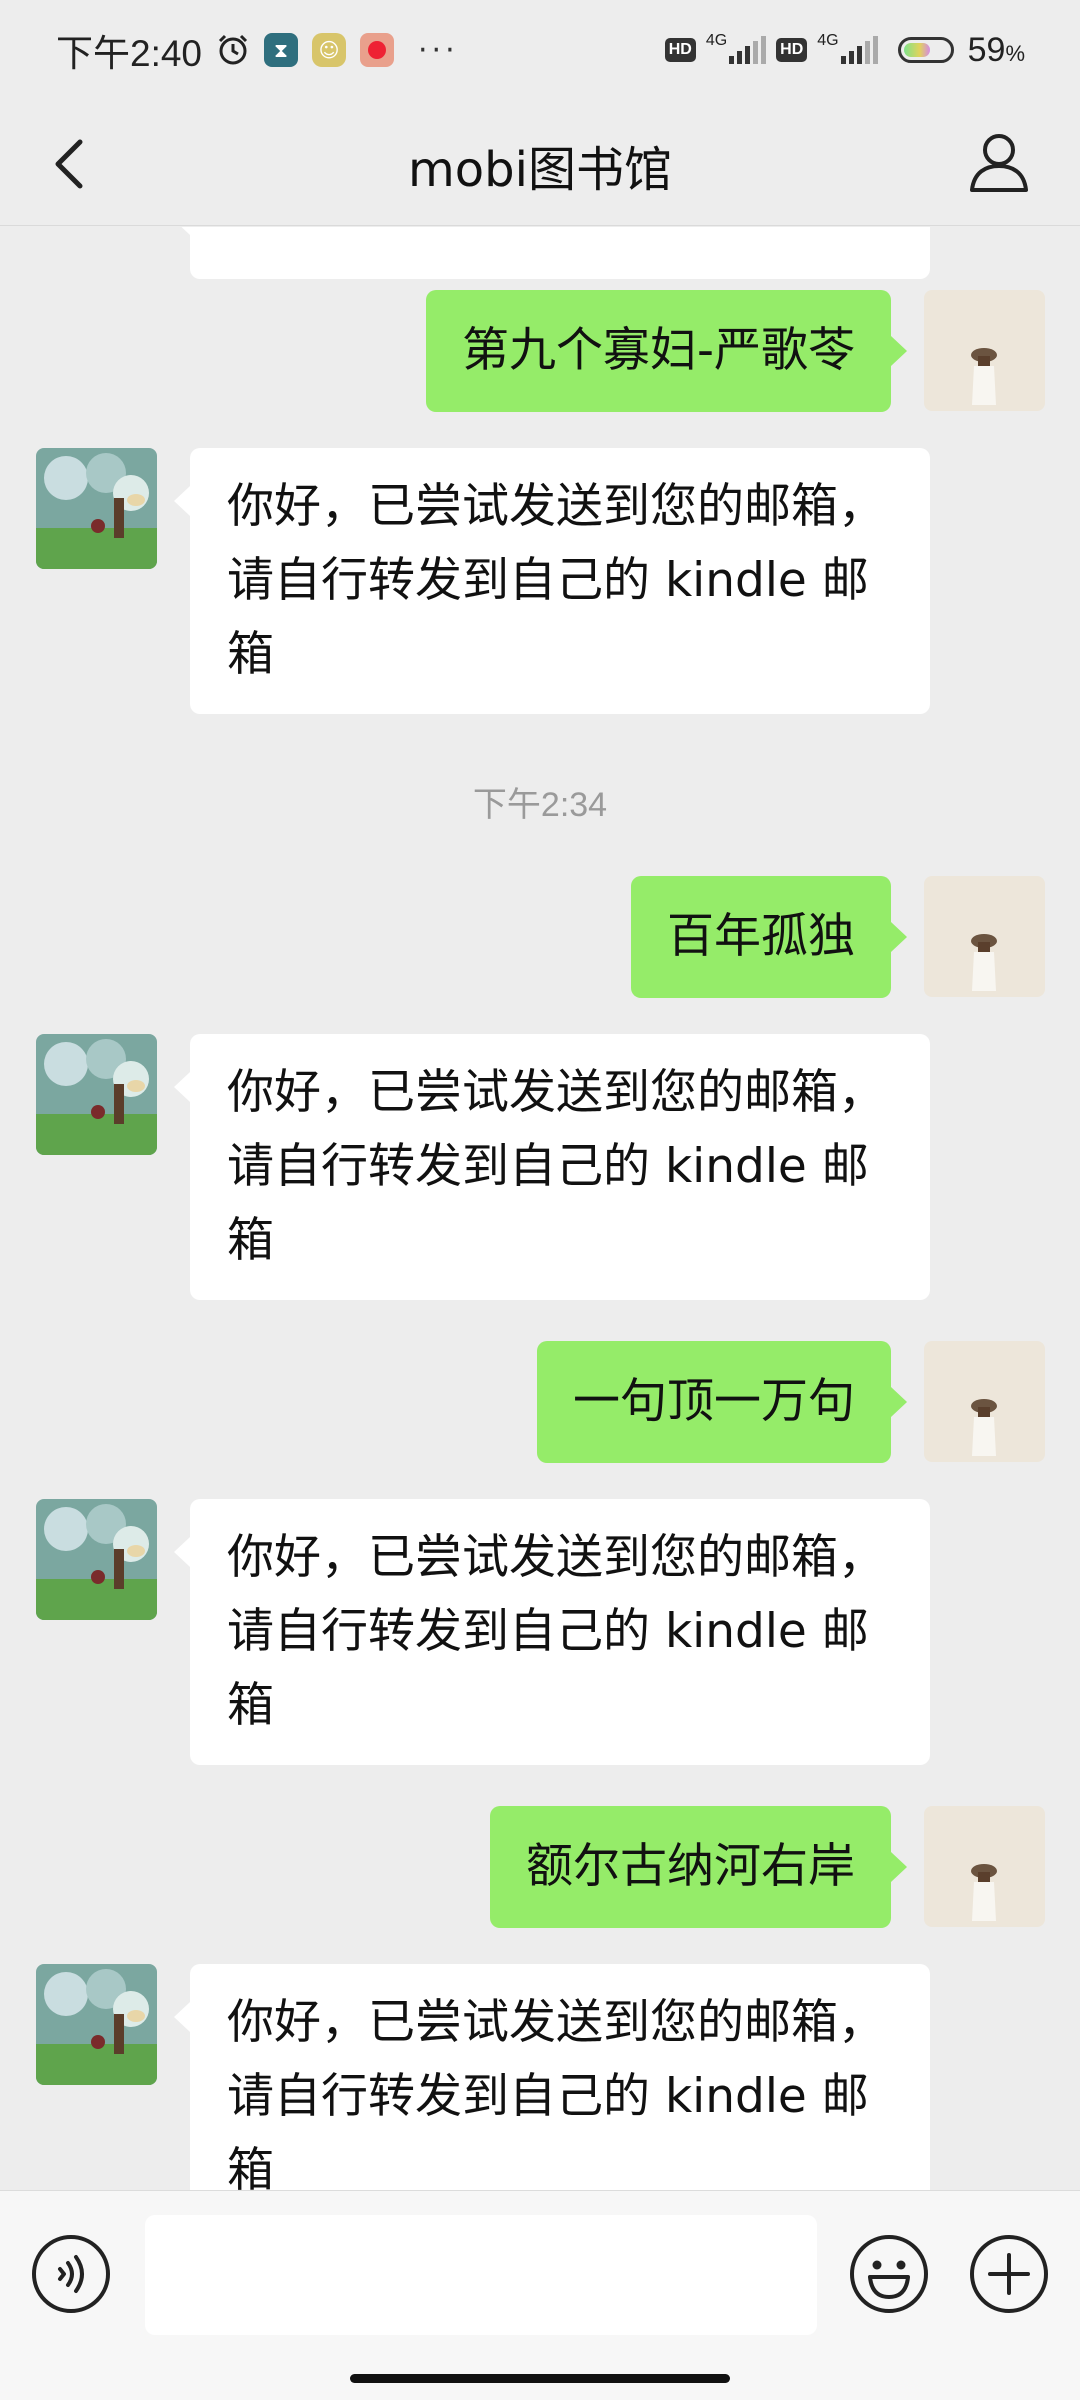 The height and width of the screenshot is (2400, 1080). I want to click on more-actions-button, so click(1009, 2274).